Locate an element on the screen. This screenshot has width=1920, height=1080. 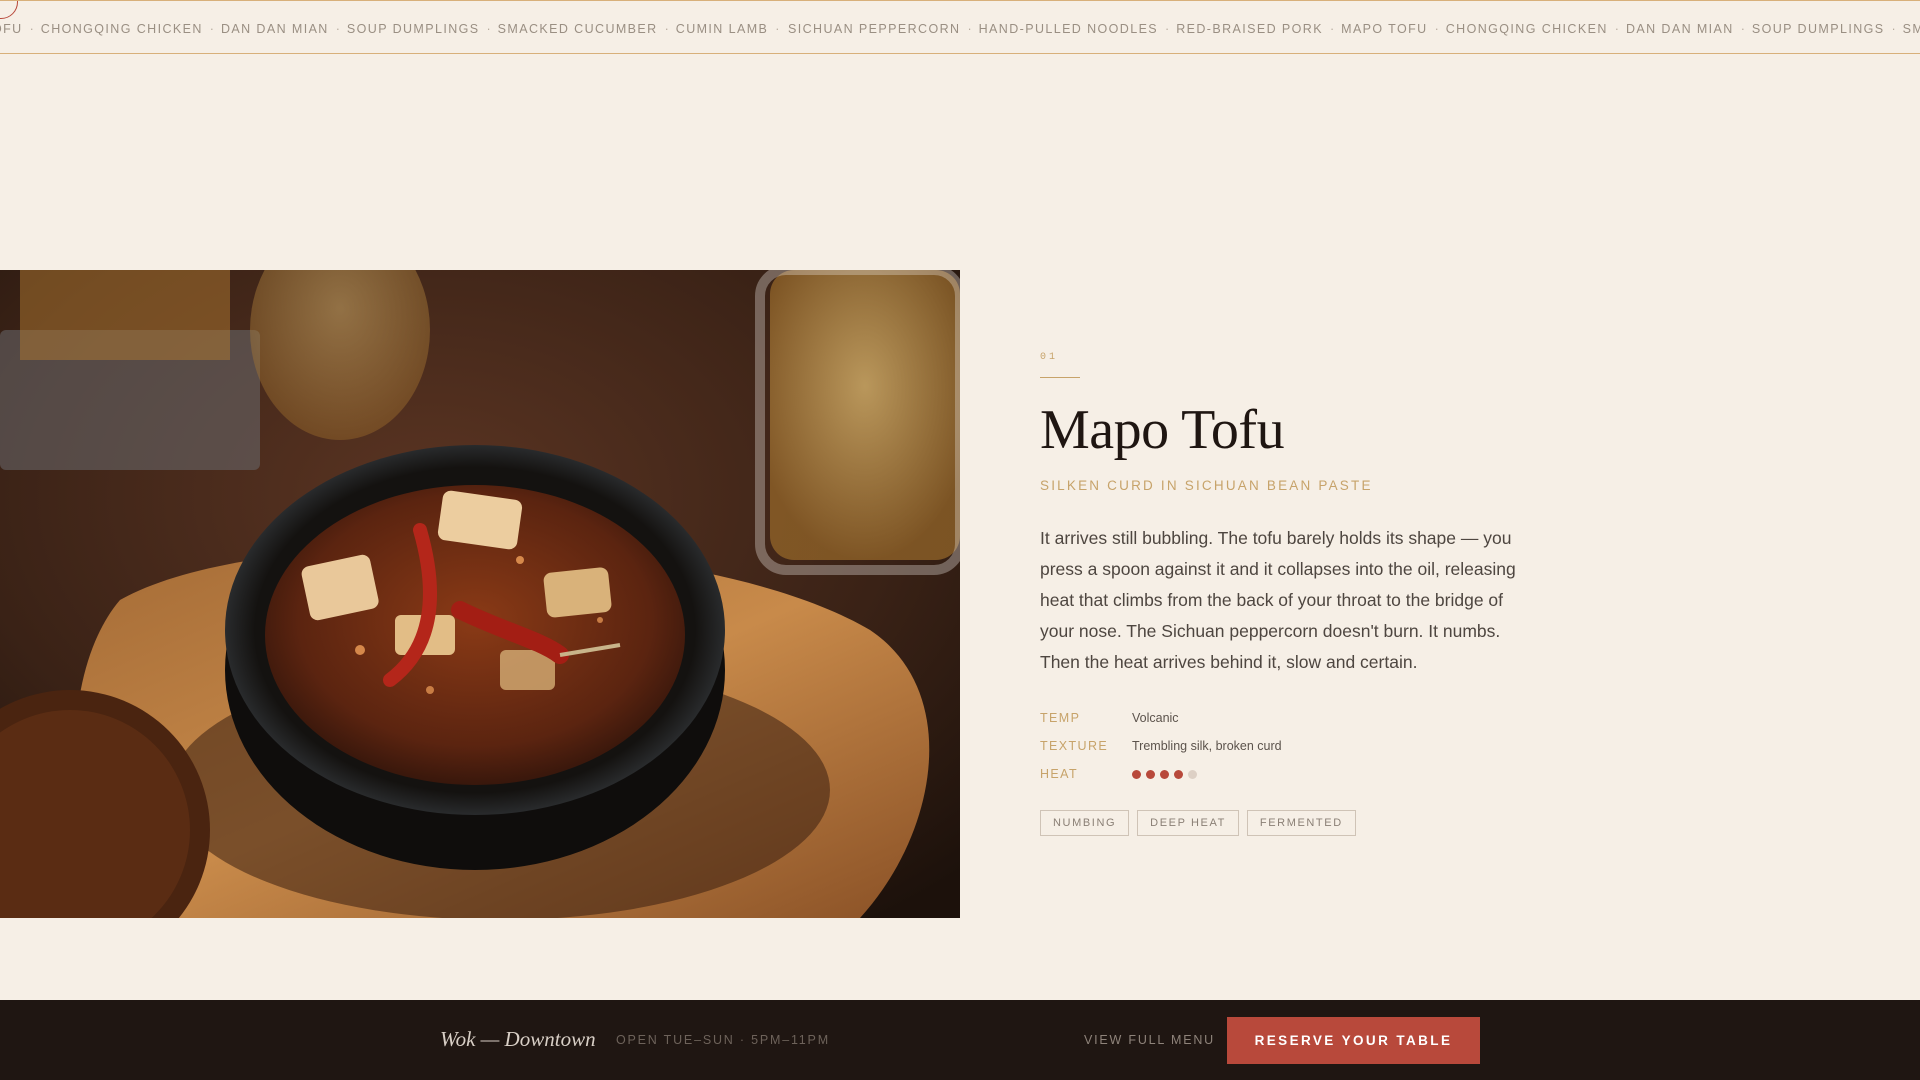
dish-tags: NUMBING DEEP HEAT FERMENTED is located at coordinates (1290, 823).